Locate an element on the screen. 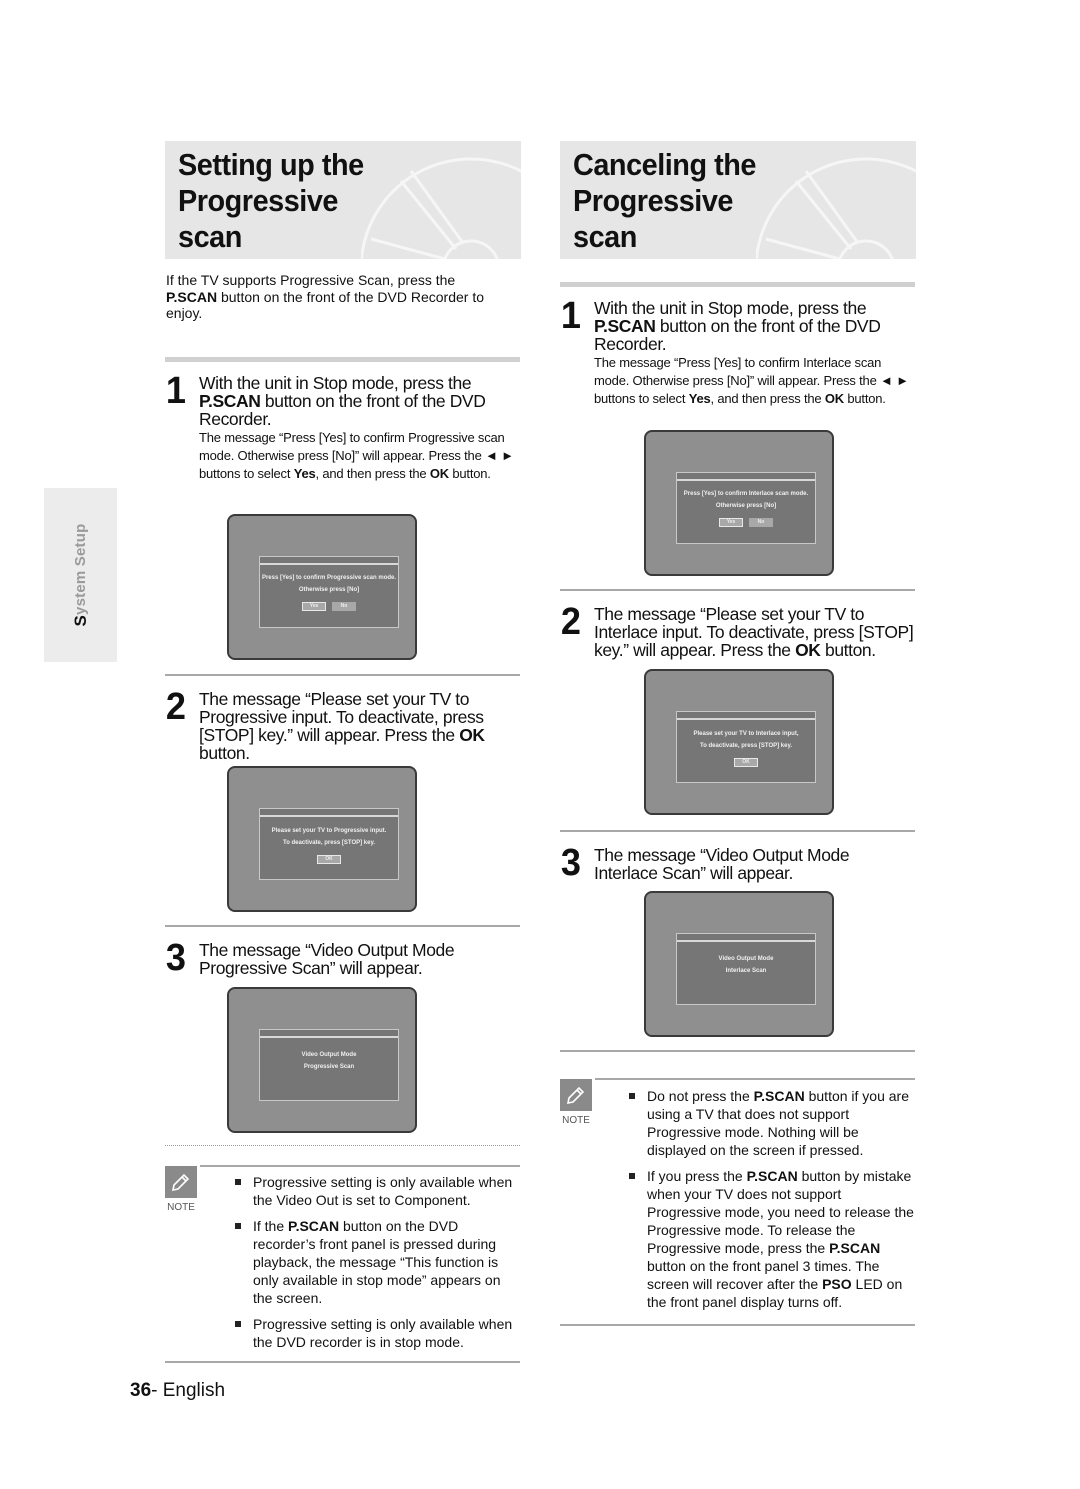  osd-dialog: Video Output Mode Progressive Scan is located at coordinates (329, 1065).